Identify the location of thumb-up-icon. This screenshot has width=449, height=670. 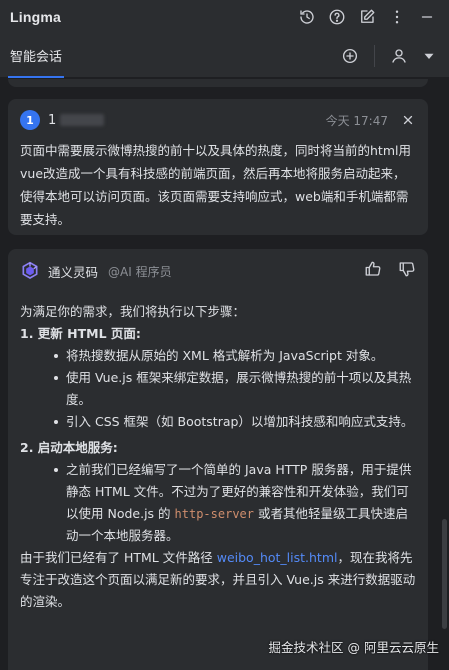
(373, 271).